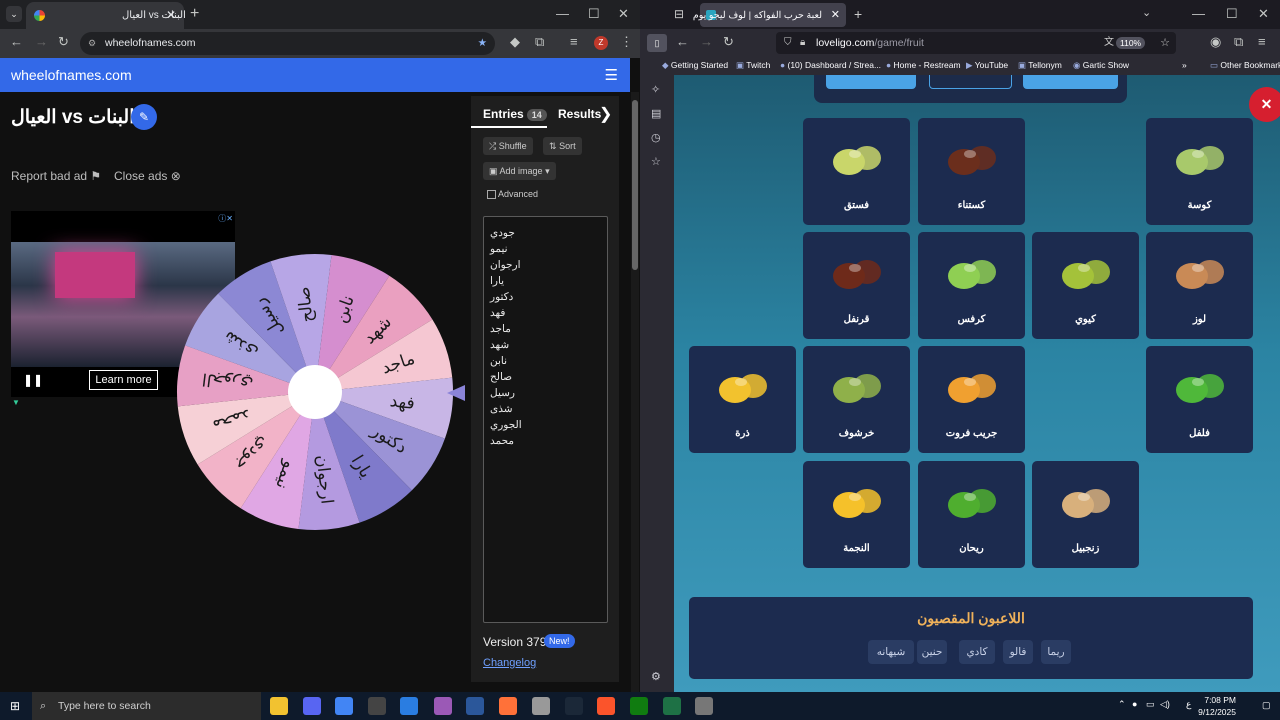  I want to click on close-ads-link: Close ads ⊗, so click(147, 176).